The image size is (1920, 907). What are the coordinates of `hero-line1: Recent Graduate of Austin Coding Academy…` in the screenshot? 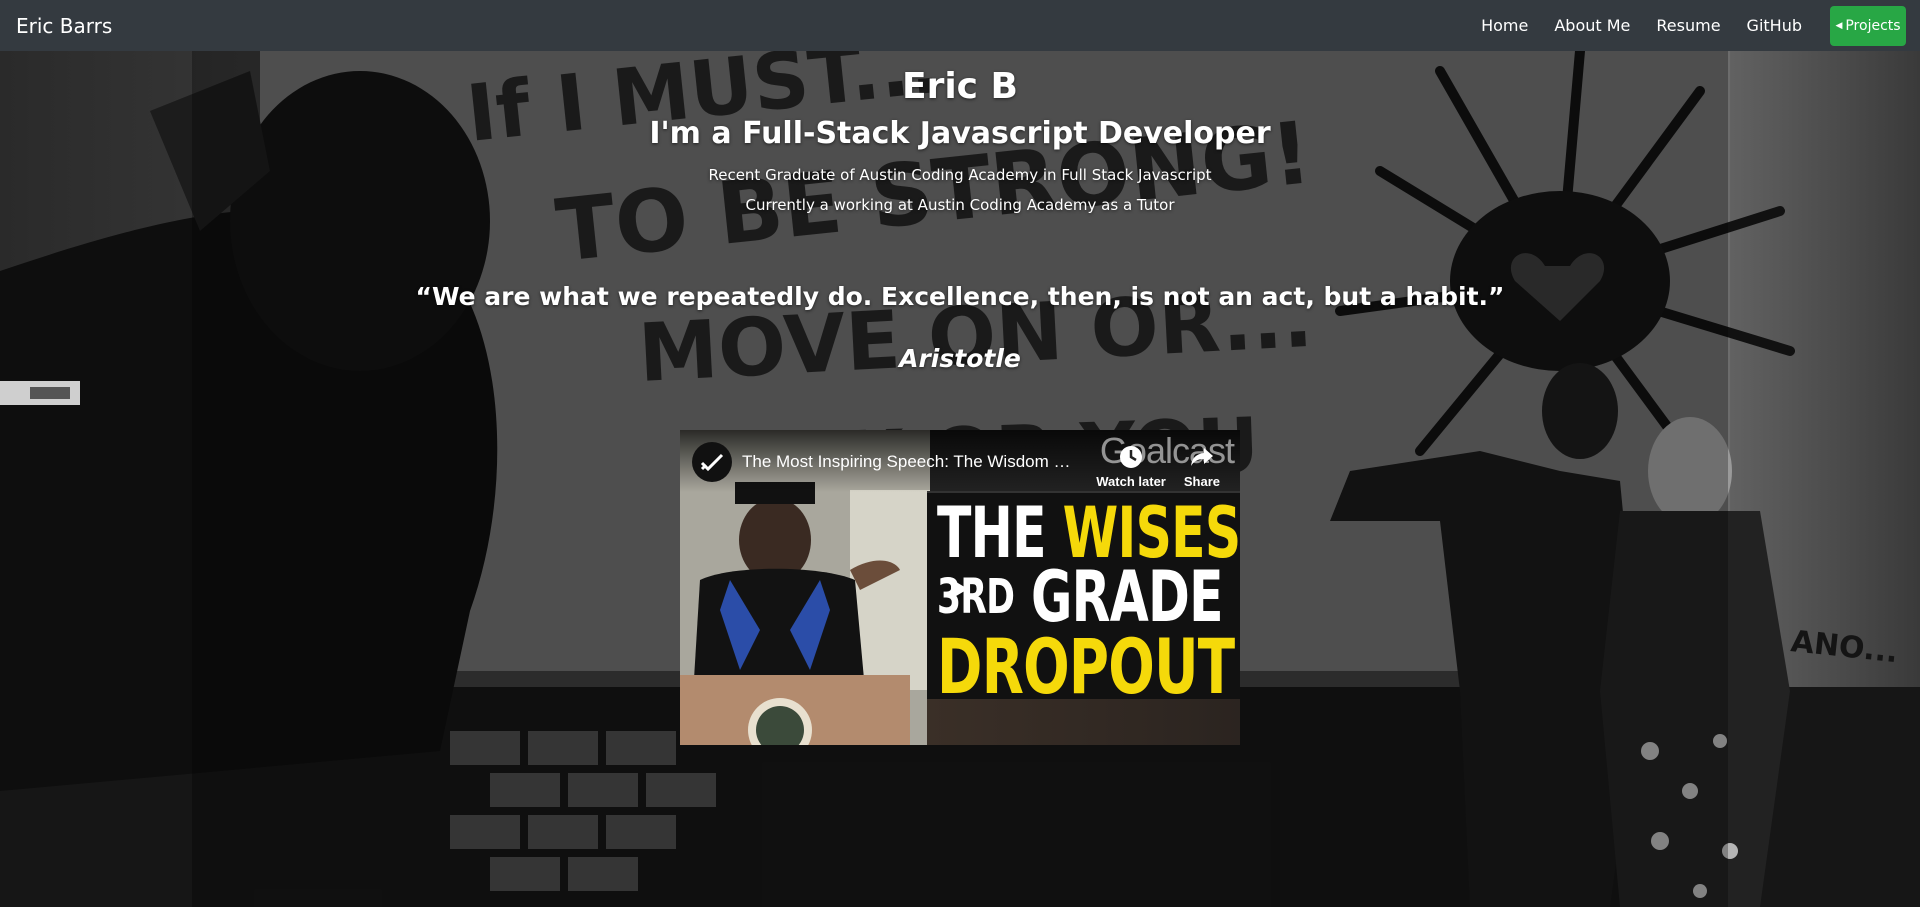 It's located at (960, 175).